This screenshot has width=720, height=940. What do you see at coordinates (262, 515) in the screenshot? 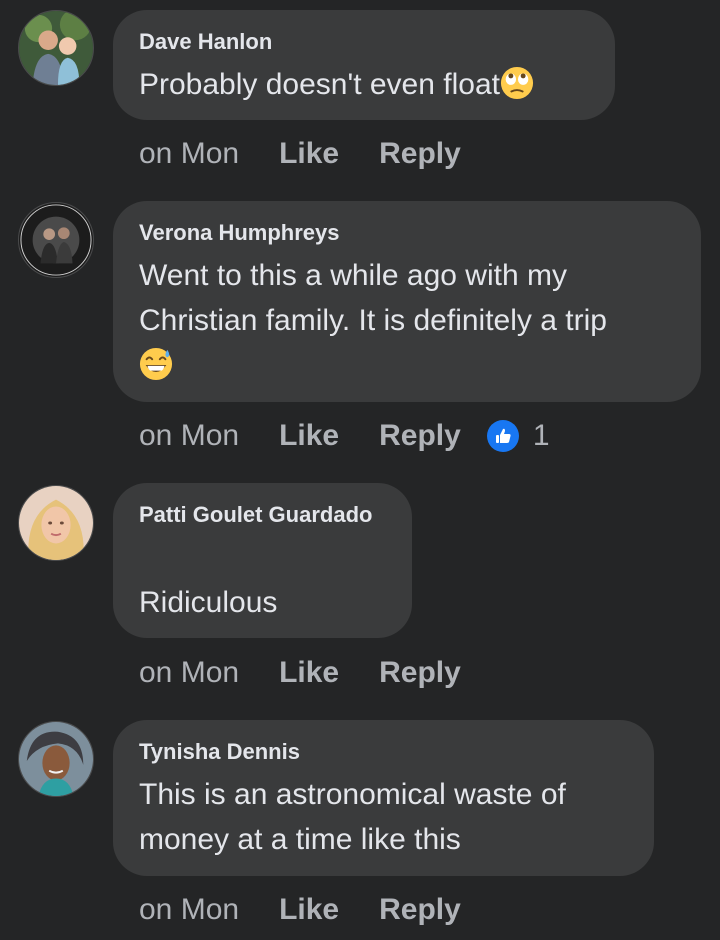
I see `comment-author: Patti Goulet Guardado` at bounding box center [262, 515].